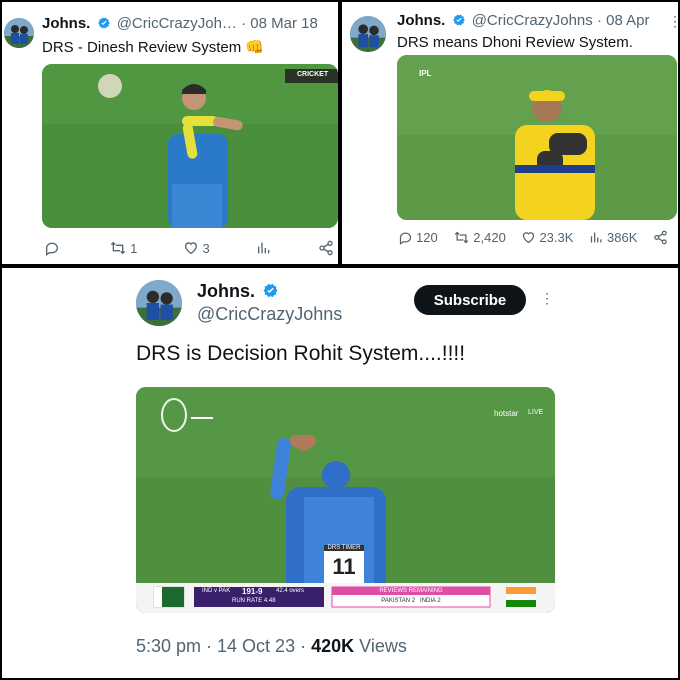 Image resolution: width=680 pixels, height=680 pixels. I want to click on drs-timer-label: DRS TIMER, so click(344, 548).